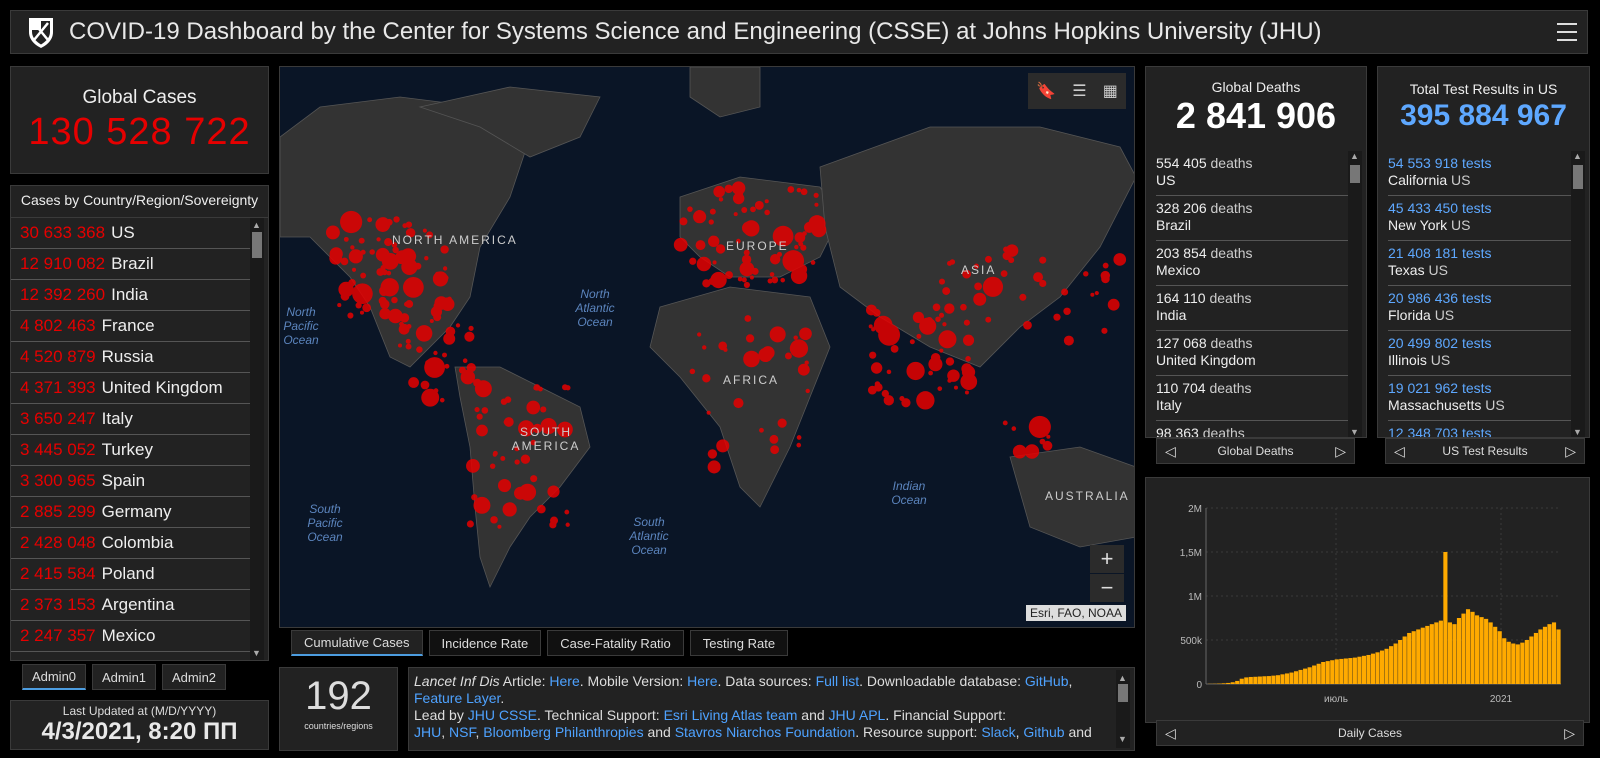  What do you see at coordinates (130, 357) in the screenshot?
I see `country-row: 4 520 879 Russia` at bounding box center [130, 357].